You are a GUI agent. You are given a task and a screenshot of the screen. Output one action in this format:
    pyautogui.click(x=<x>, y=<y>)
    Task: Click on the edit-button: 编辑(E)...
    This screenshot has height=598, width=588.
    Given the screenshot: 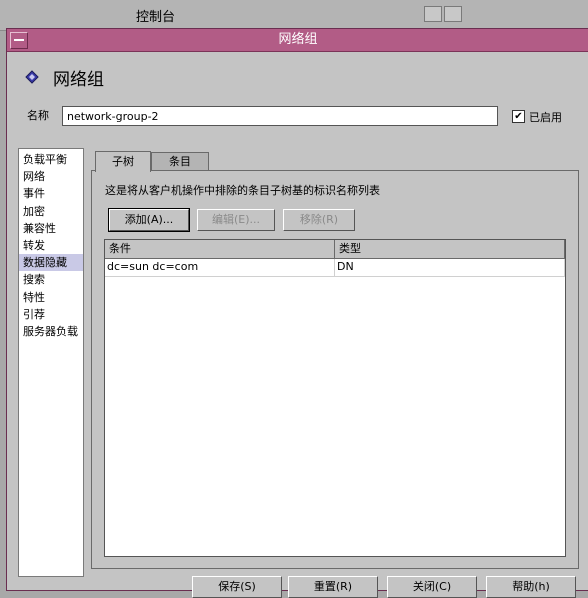 What is the action you would take?
    pyautogui.click(x=236, y=220)
    